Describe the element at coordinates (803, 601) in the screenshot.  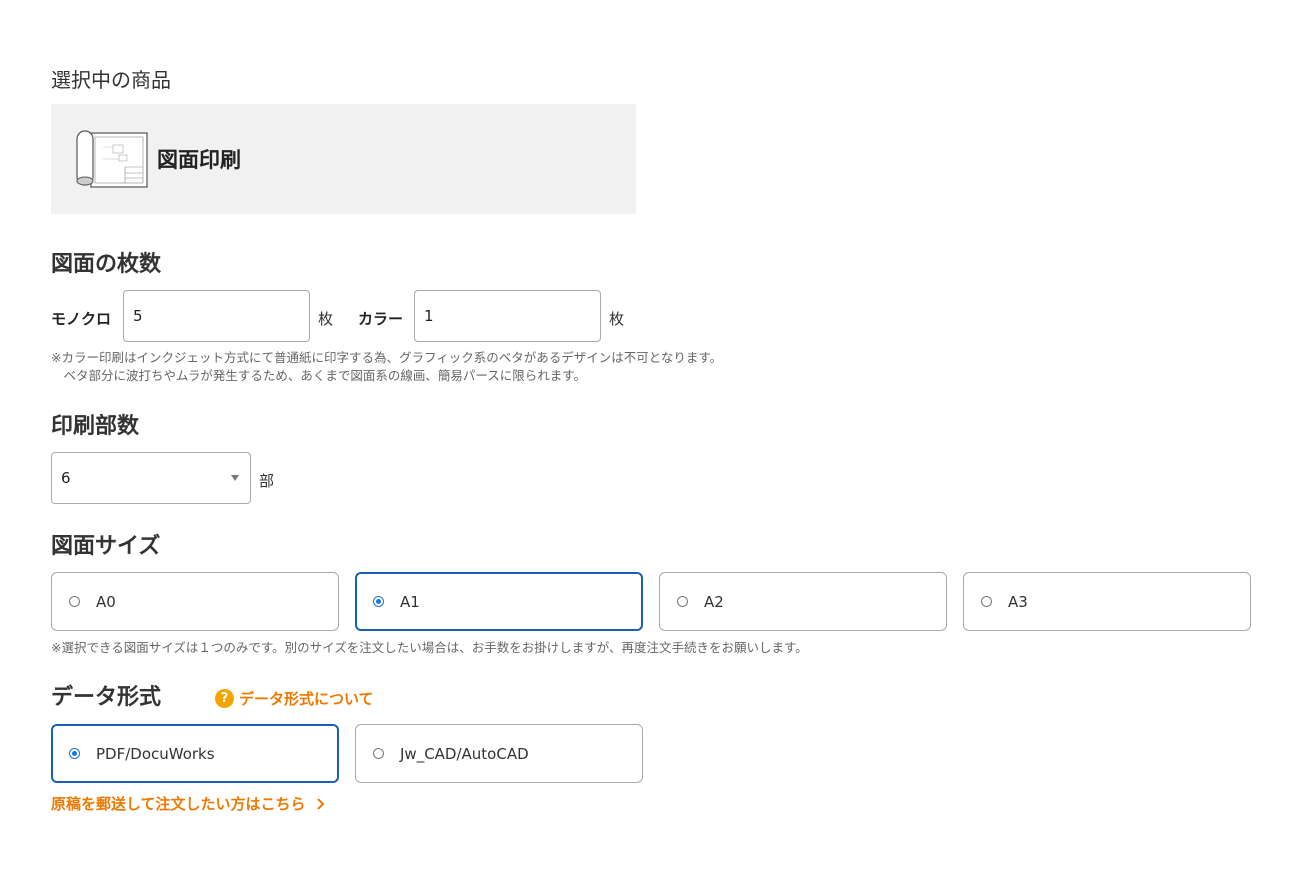
I see `size-option-a2: A2` at that location.